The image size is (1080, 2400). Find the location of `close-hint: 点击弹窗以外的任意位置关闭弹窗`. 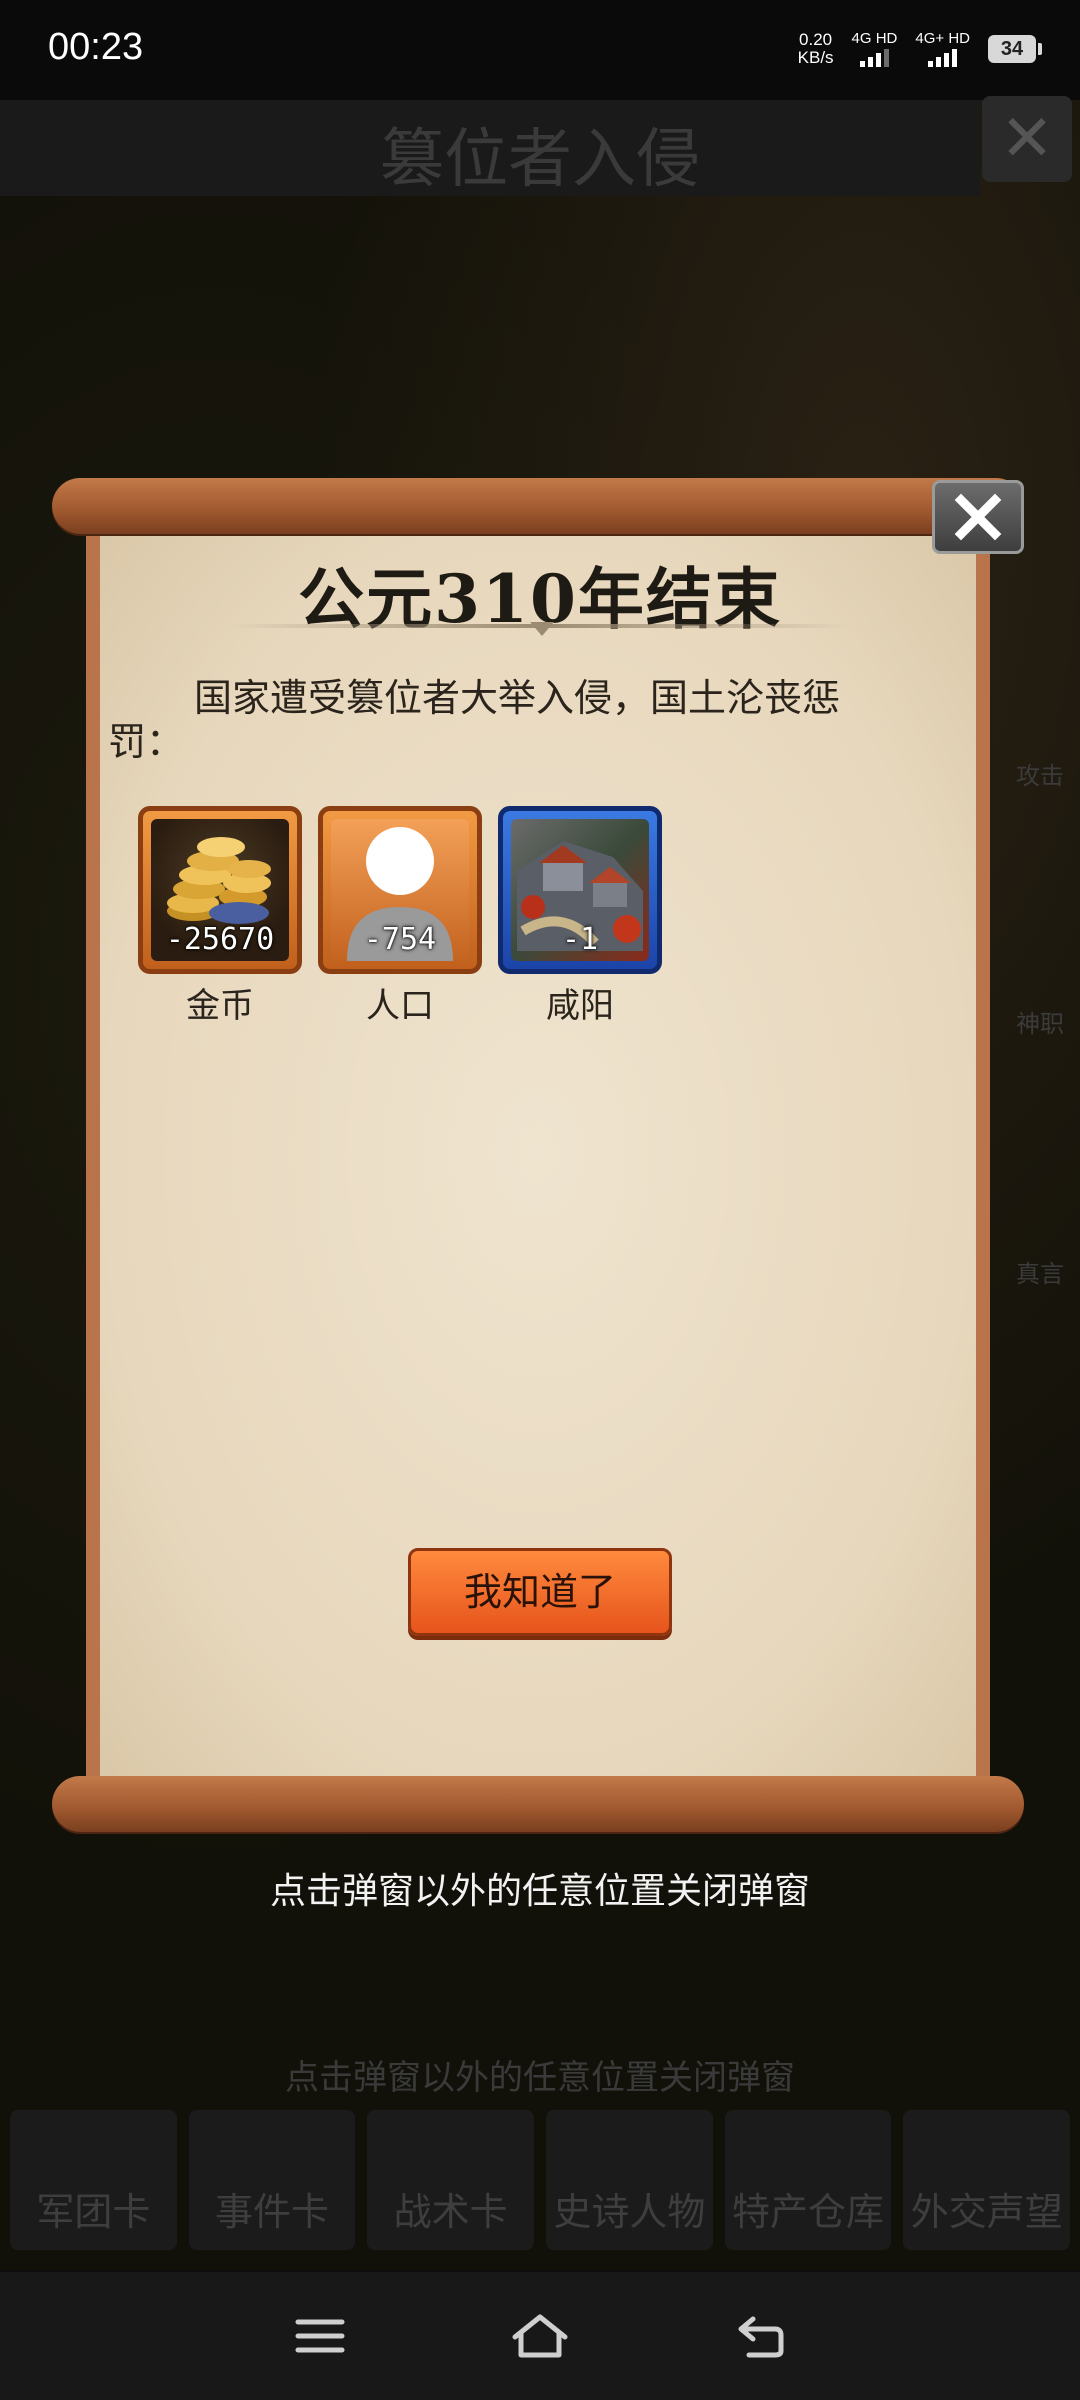

close-hint: 点击弹窗以外的任意位置关闭弹窗 is located at coordinates (539, 1891).